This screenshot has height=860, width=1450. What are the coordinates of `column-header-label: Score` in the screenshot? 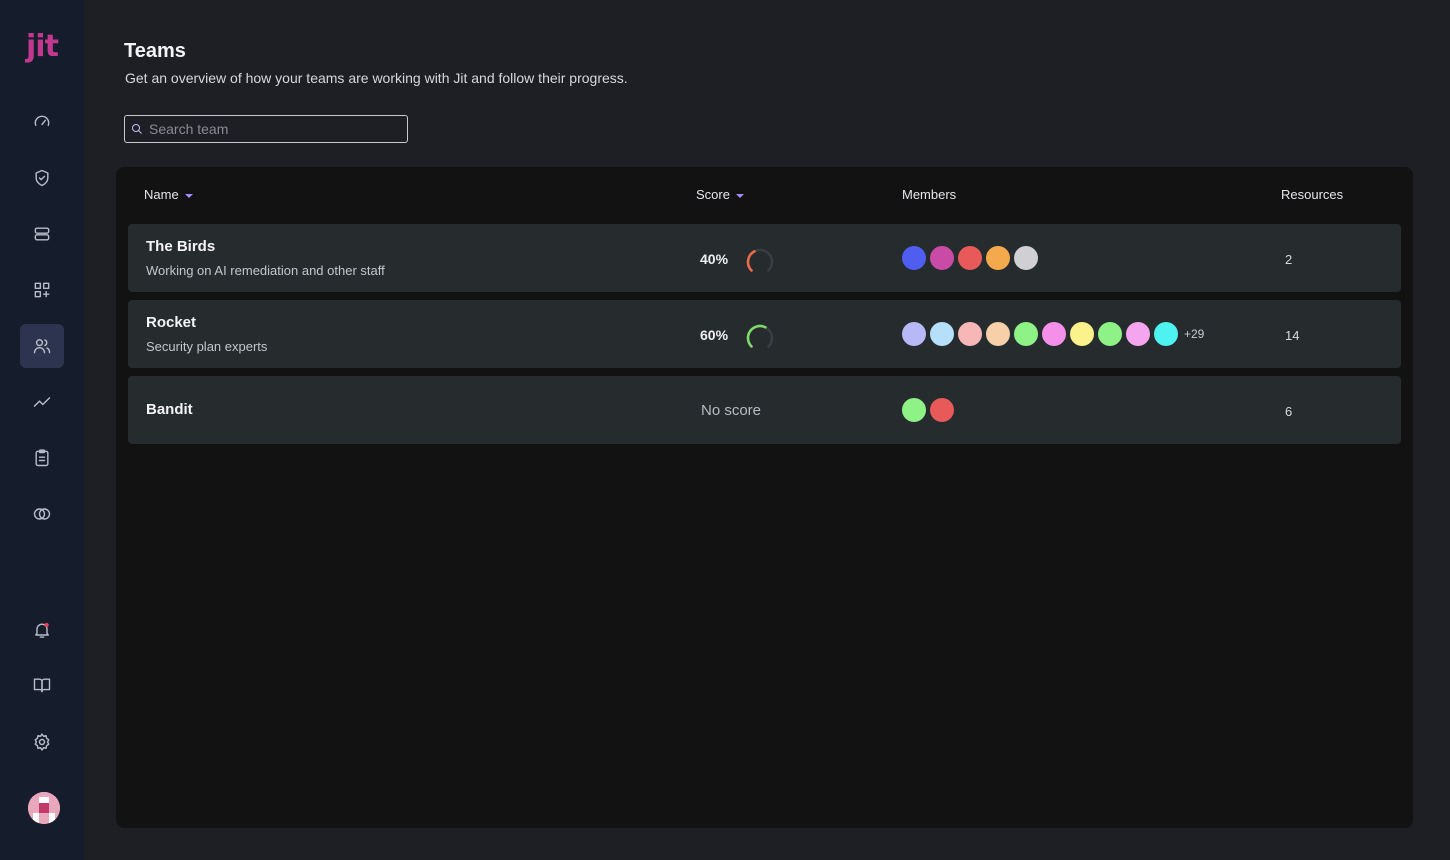 It's located at (713, 194).